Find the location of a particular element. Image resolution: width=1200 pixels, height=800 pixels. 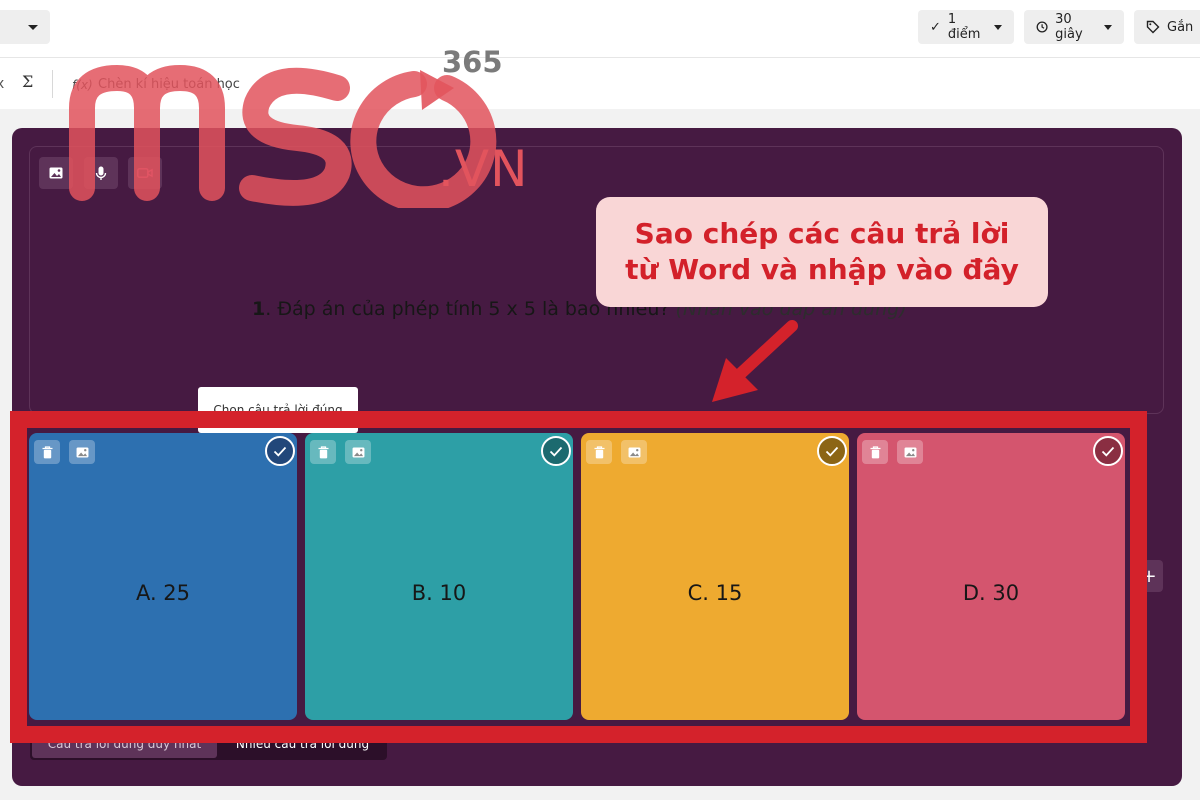

watermark-vn: .VN is located at coordinates (483, 169).